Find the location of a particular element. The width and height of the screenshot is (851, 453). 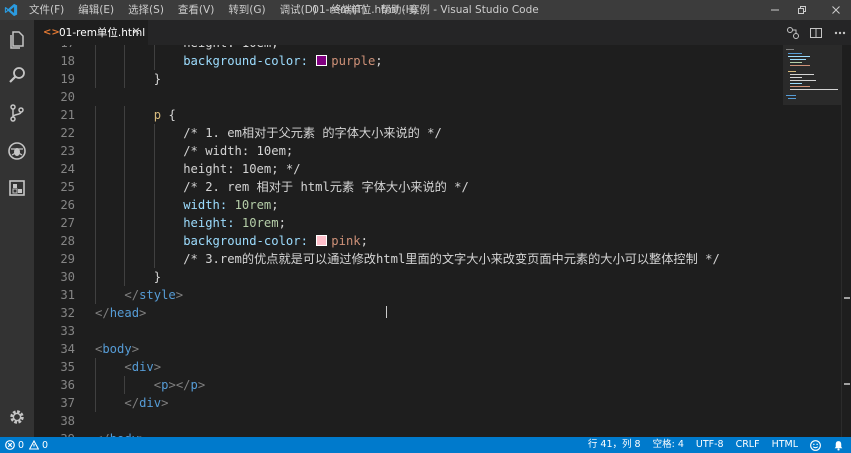

cursor-position: 行 41，列 8 is located at coordinates (614, 445).